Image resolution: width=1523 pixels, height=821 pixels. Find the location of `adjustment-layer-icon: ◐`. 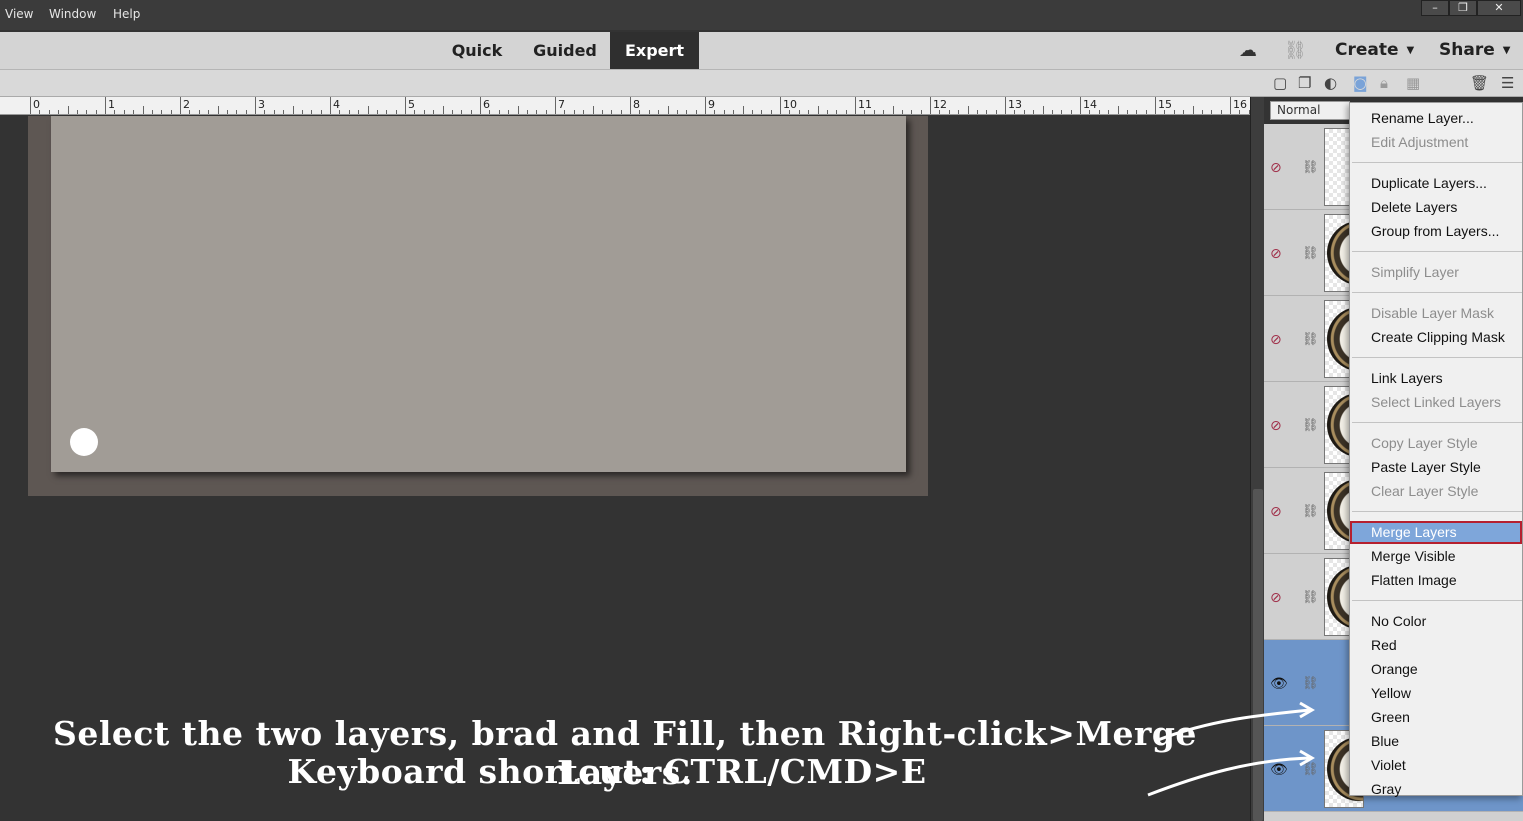

adjustment-layer-icon: ◐ is located at coordinates (1330, 83).